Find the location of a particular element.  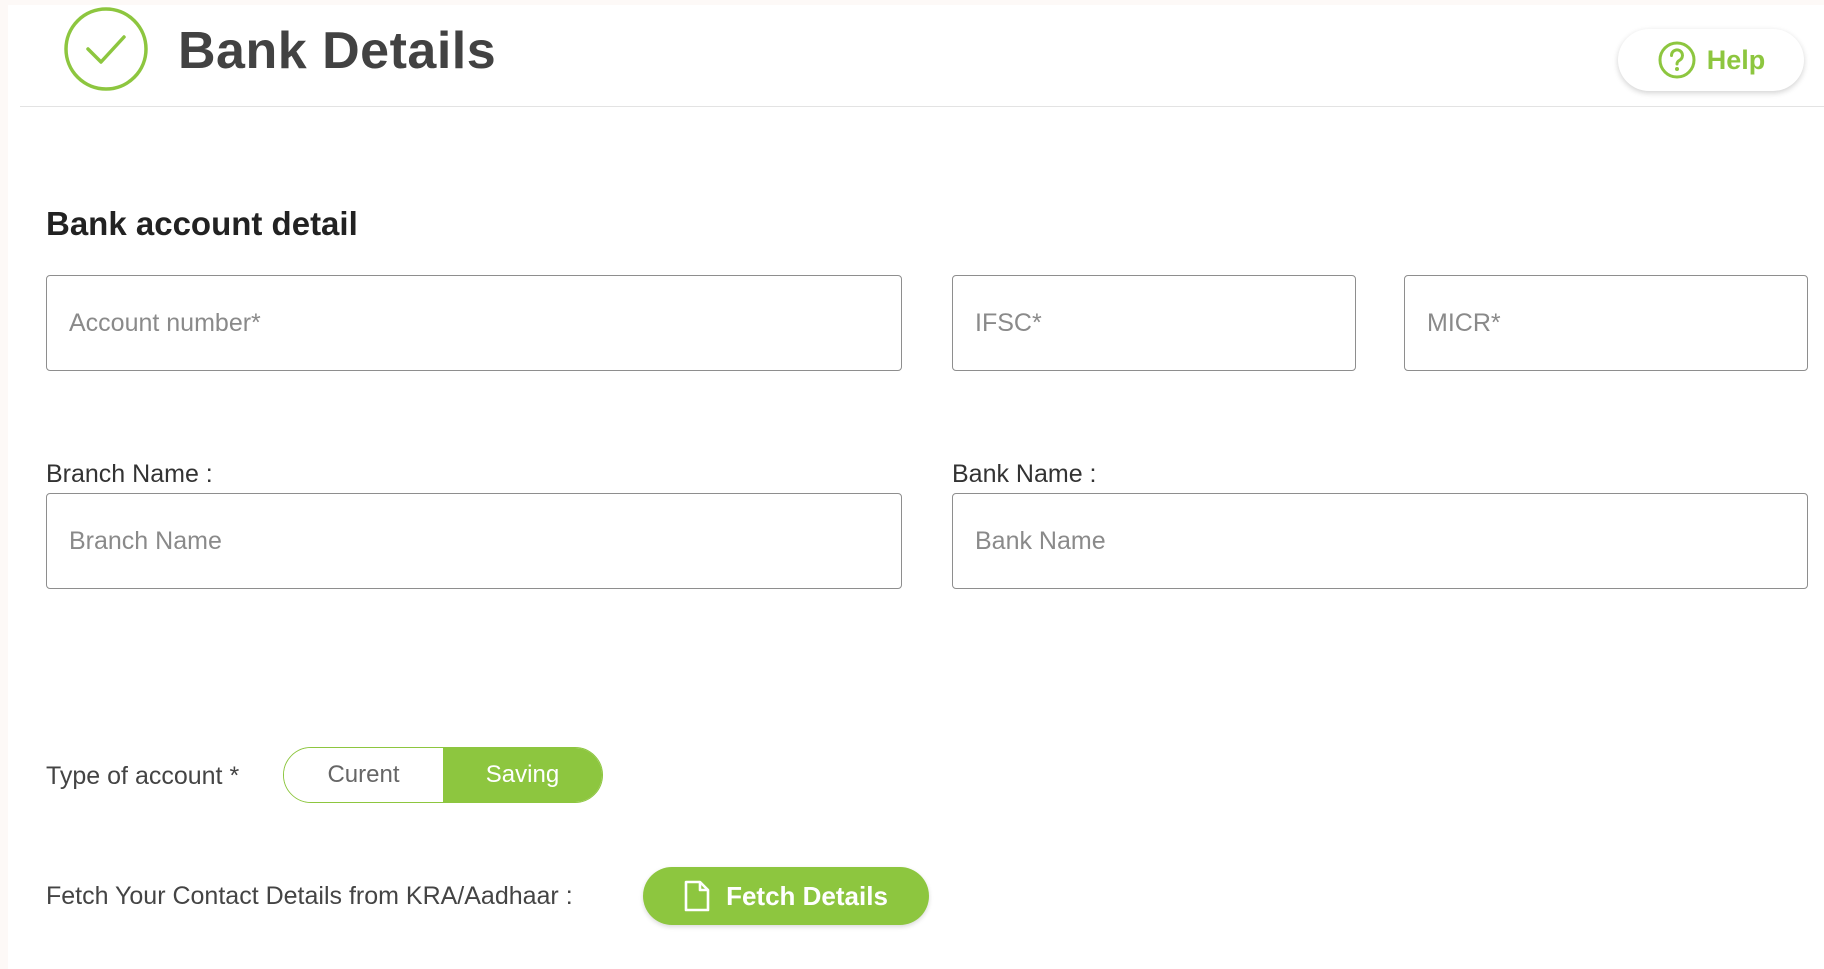

check-circle-icon is located at coordinates (106, 49).